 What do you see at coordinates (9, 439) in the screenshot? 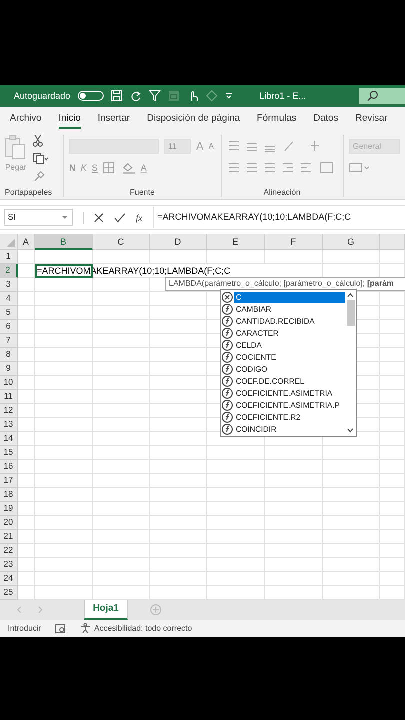
I see `row-header: 14` at bounding box center [9, 439].